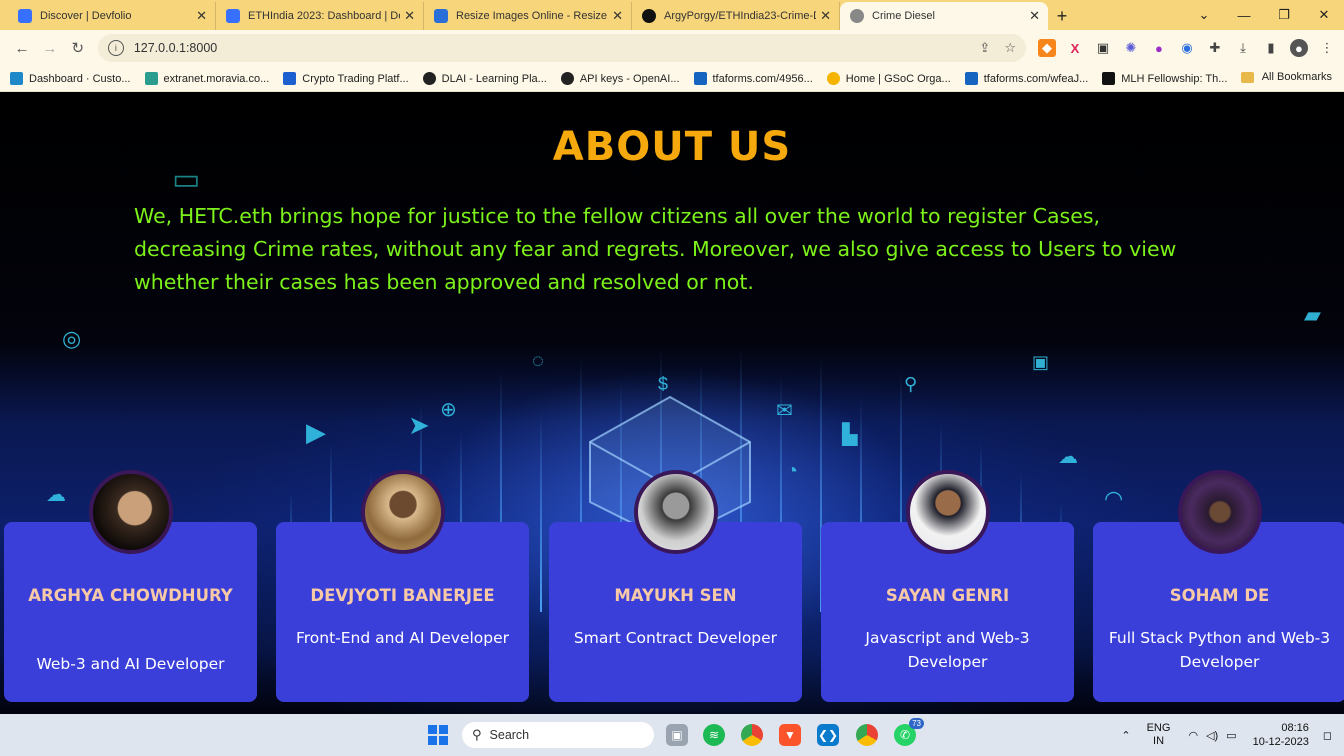 This screenshot has height=756, width=1344. Describe the element at coordinates (1284, 15) in the screenshot. I see `maximize-icon: ❐` at that location.